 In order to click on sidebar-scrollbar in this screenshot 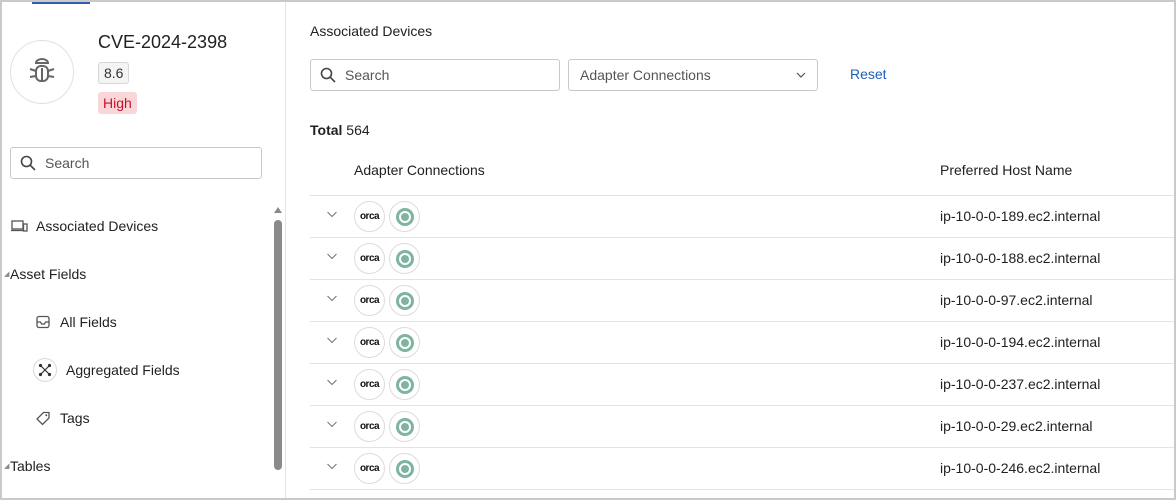, I will do `click(278, 352)`.